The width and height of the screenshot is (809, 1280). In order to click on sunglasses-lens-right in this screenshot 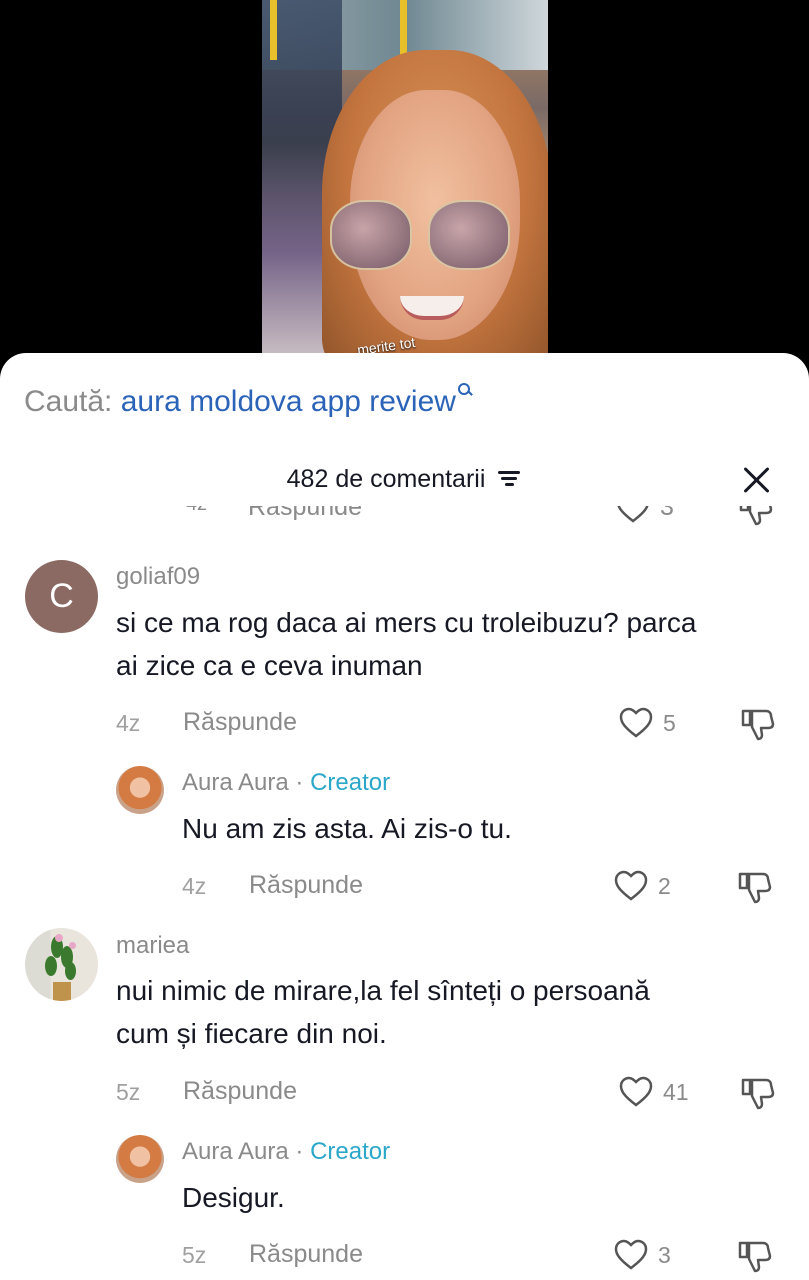, I will do `click(469, 235)`.